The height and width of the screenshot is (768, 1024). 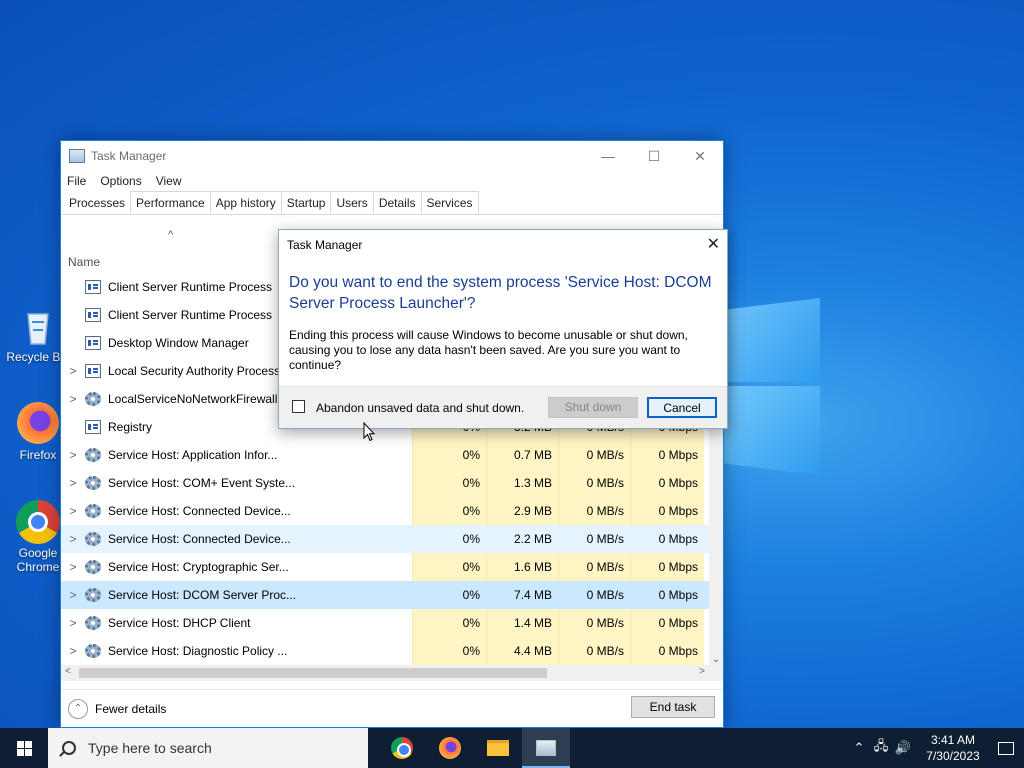 What do you see at coordinates (449, 202) in the screenshot?
I see `tab-services: Services` at bounding box center [449, 202].